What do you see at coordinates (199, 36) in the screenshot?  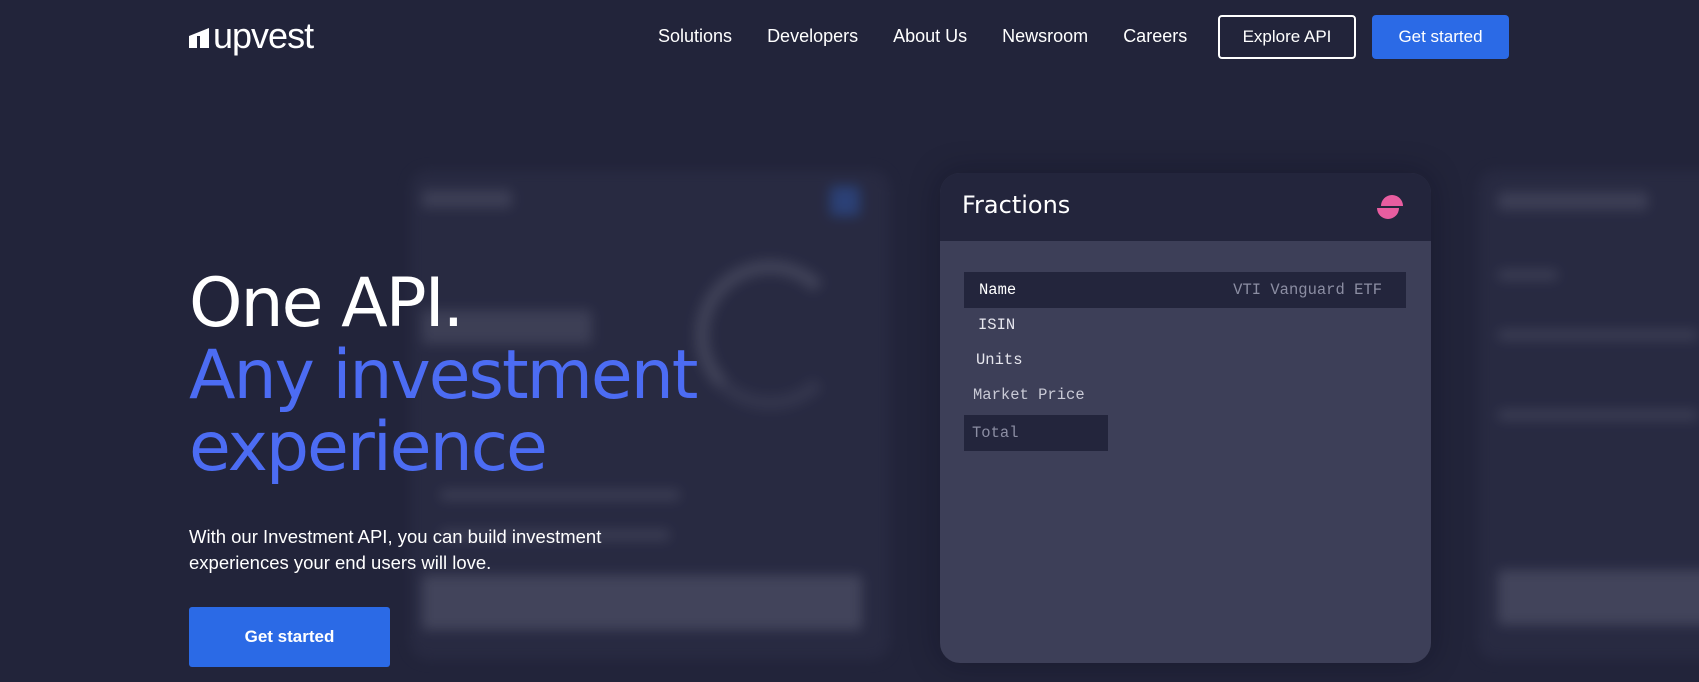 I see `logo-mark-icon` at bounding box center [199, 36].